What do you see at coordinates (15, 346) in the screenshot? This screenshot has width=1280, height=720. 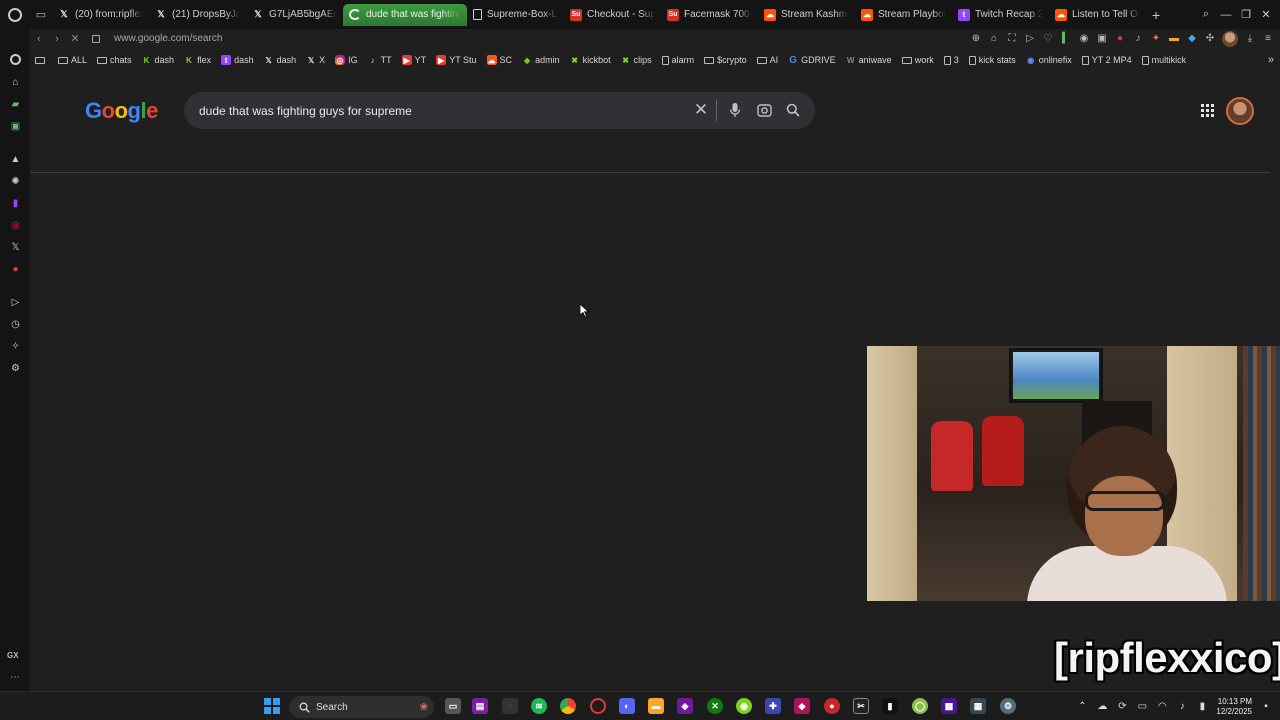 I see `extensions-icon: ✧` at bounding box center [15, 346].